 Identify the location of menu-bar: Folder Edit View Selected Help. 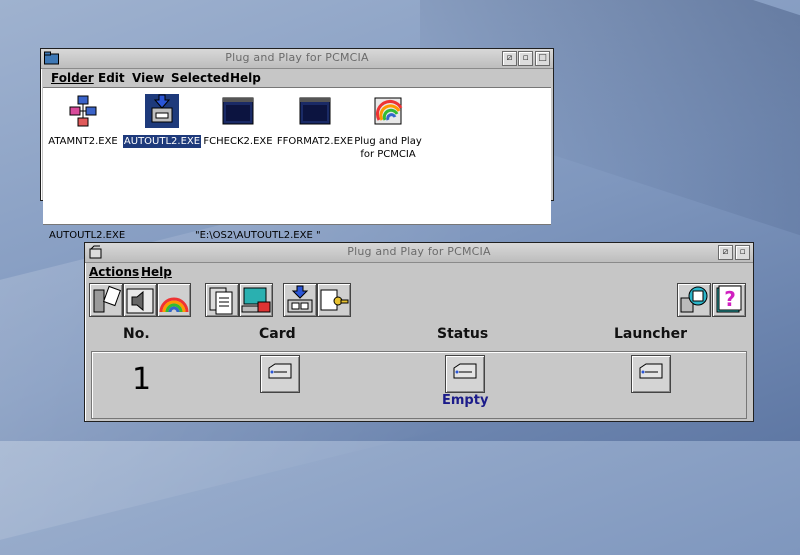
(297, 78).